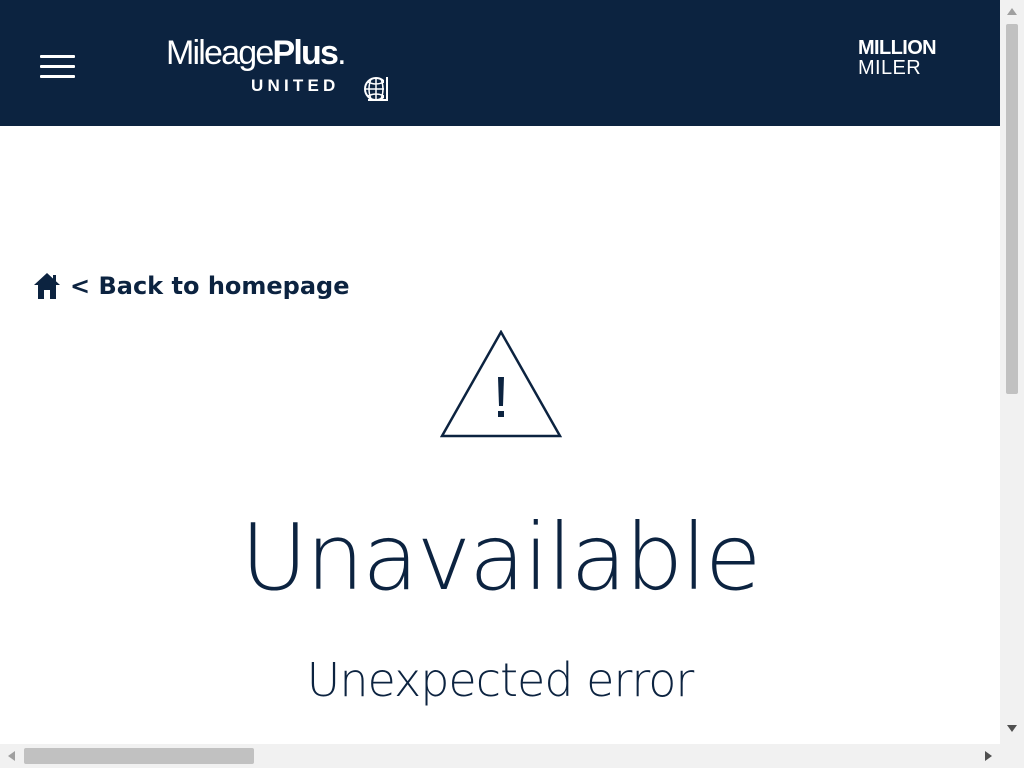 The height and width of the screenshot is (768, 1024). What do you see at coordinates (501, 557) in the screenshot?
I see `error-title: Unavailable` at bounding box center [501, 557].